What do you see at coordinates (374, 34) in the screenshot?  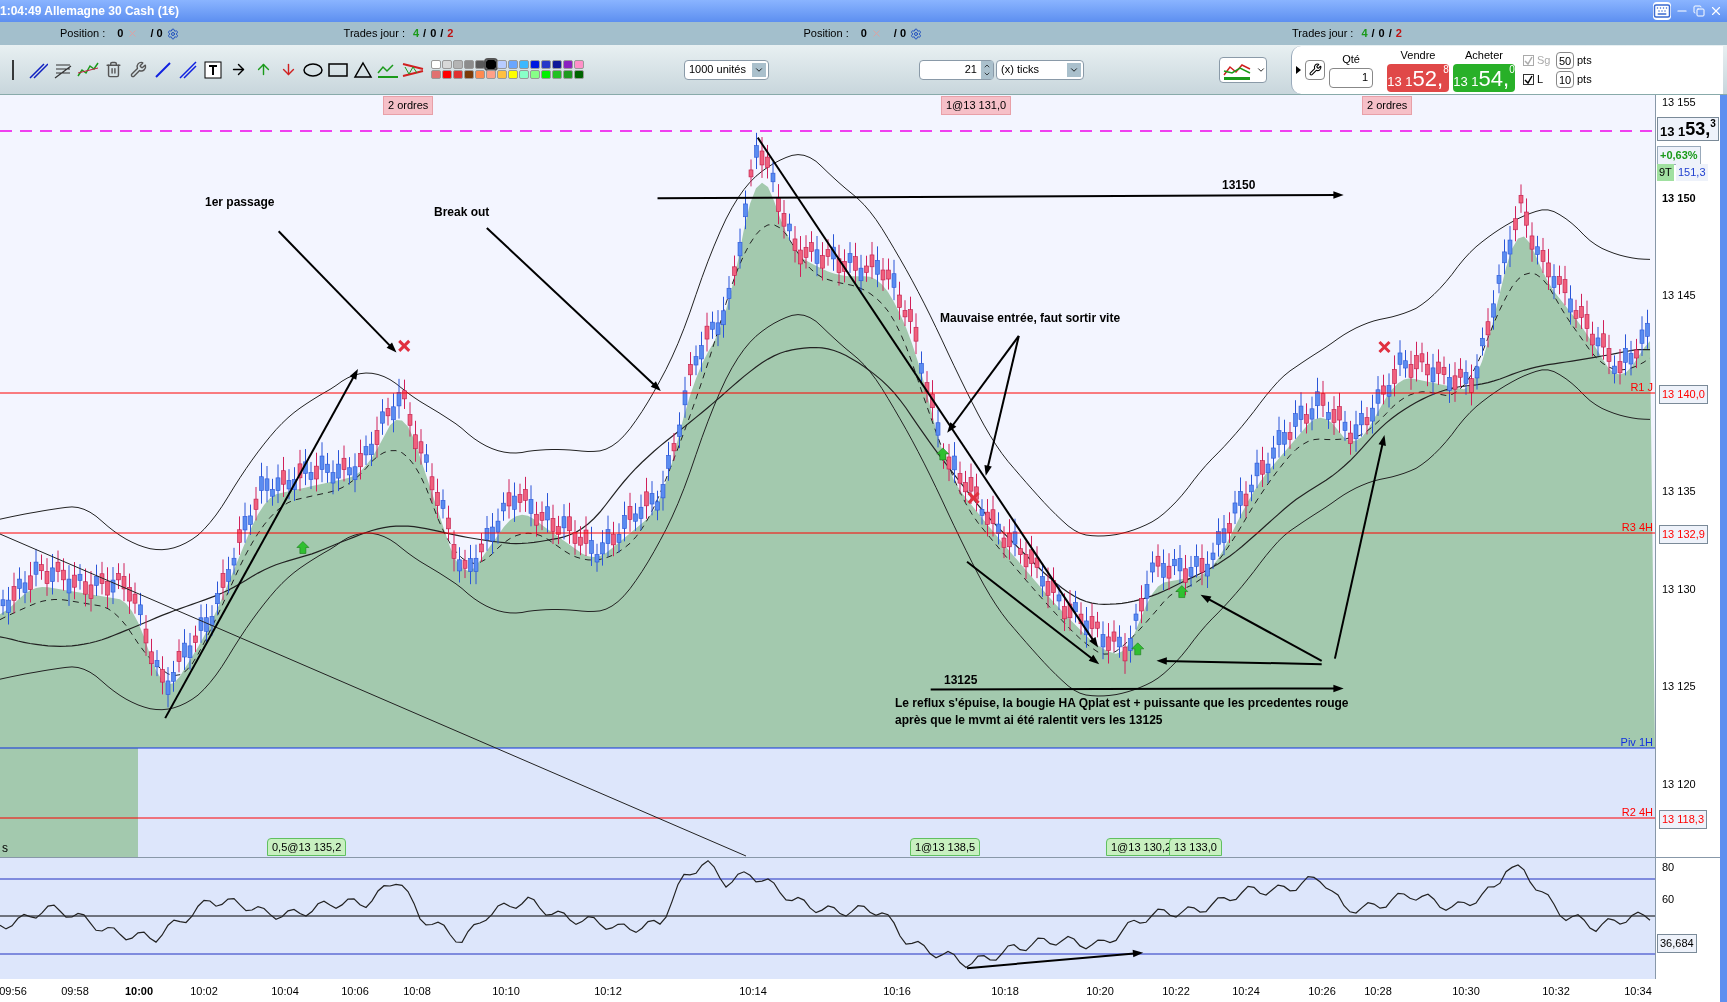 I see `trades-label: Trades jour :` at bounding box center [374, 34].